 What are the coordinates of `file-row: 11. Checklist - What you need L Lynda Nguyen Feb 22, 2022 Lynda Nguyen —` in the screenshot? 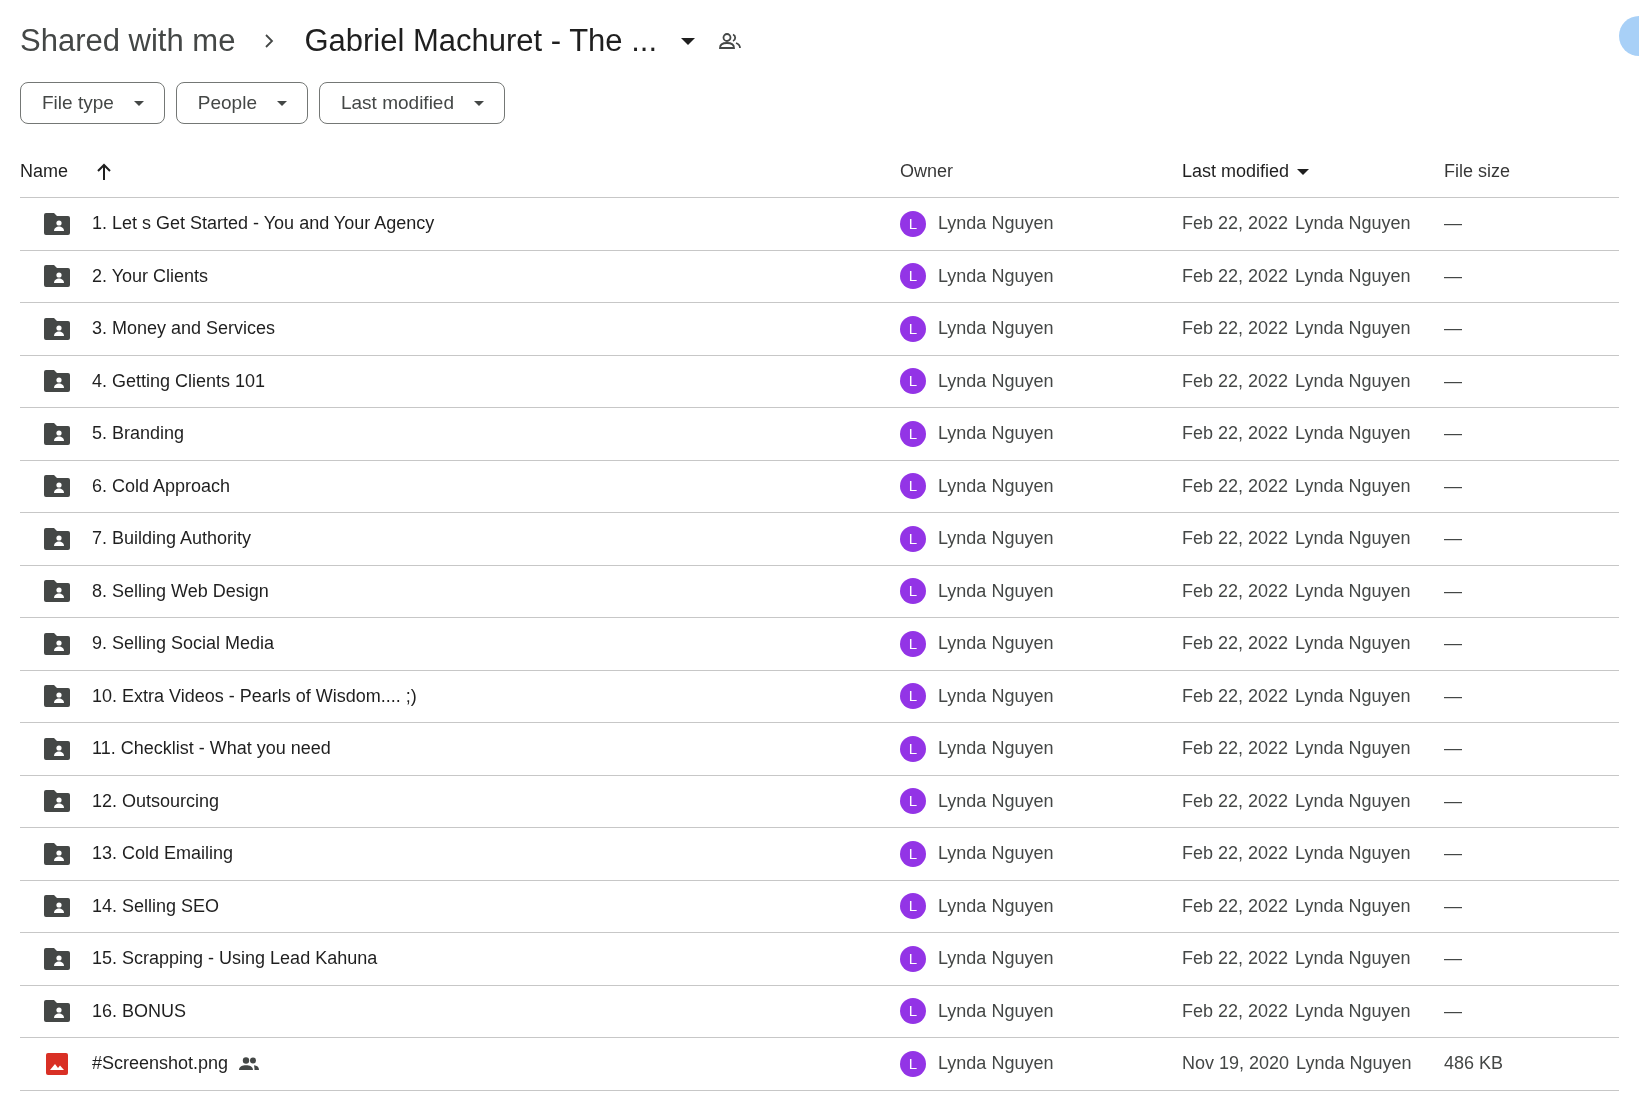 It's located at (819, 749).